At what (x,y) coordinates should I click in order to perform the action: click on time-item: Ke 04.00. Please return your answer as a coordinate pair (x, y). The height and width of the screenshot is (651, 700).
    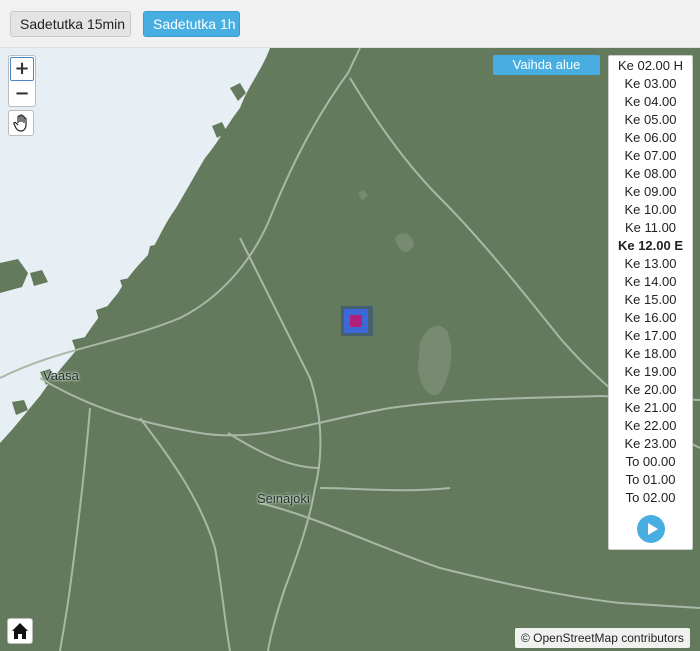
    Looking at the image, I should click on (650, 102).